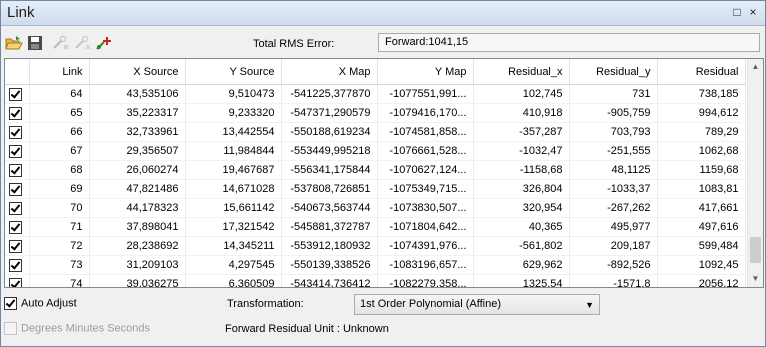 The width and height of the screenshot is (766, 347). Describe the element at coordinates (755, 250) in the screenshot. I see `scrollbar-thumb` at that location.